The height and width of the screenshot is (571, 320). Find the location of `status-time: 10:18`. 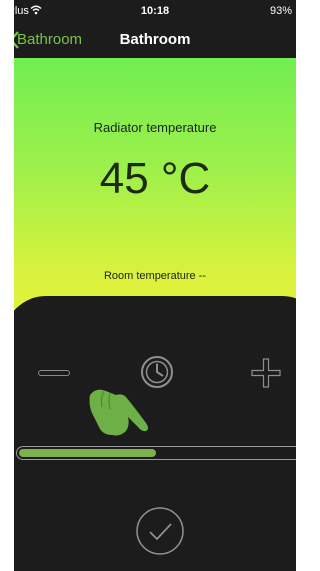

status-time: 10:18 is located at coordinates (155, 11).